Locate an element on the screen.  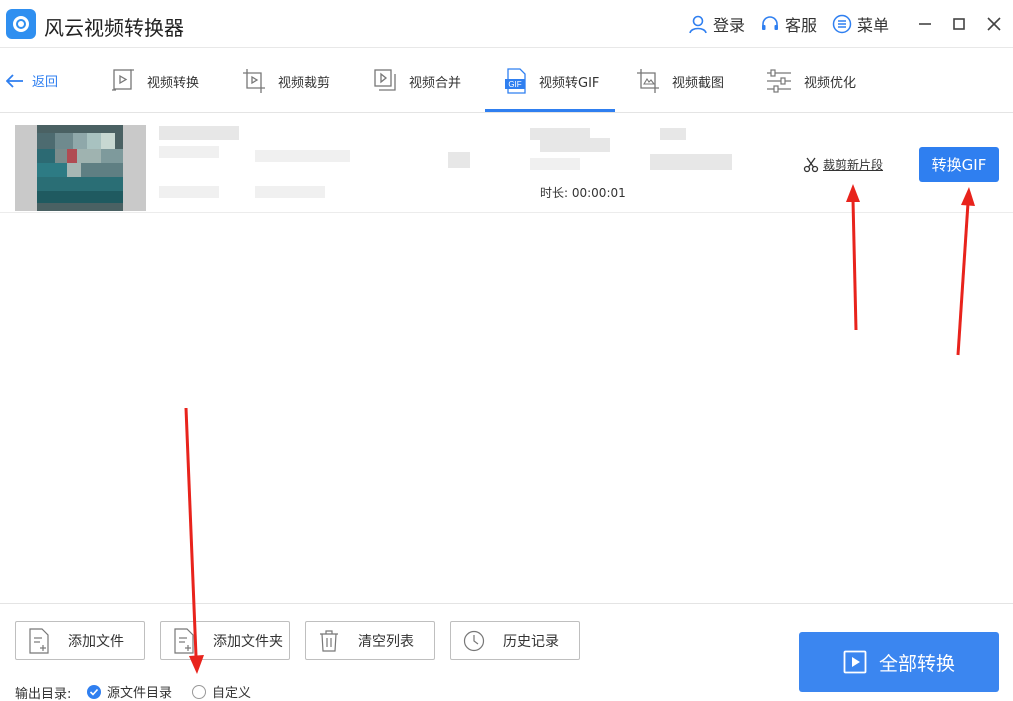
file-list-item: 时长: 00:00:01 裁剪新片段 转换GIF is located at coordinates (506, 163).